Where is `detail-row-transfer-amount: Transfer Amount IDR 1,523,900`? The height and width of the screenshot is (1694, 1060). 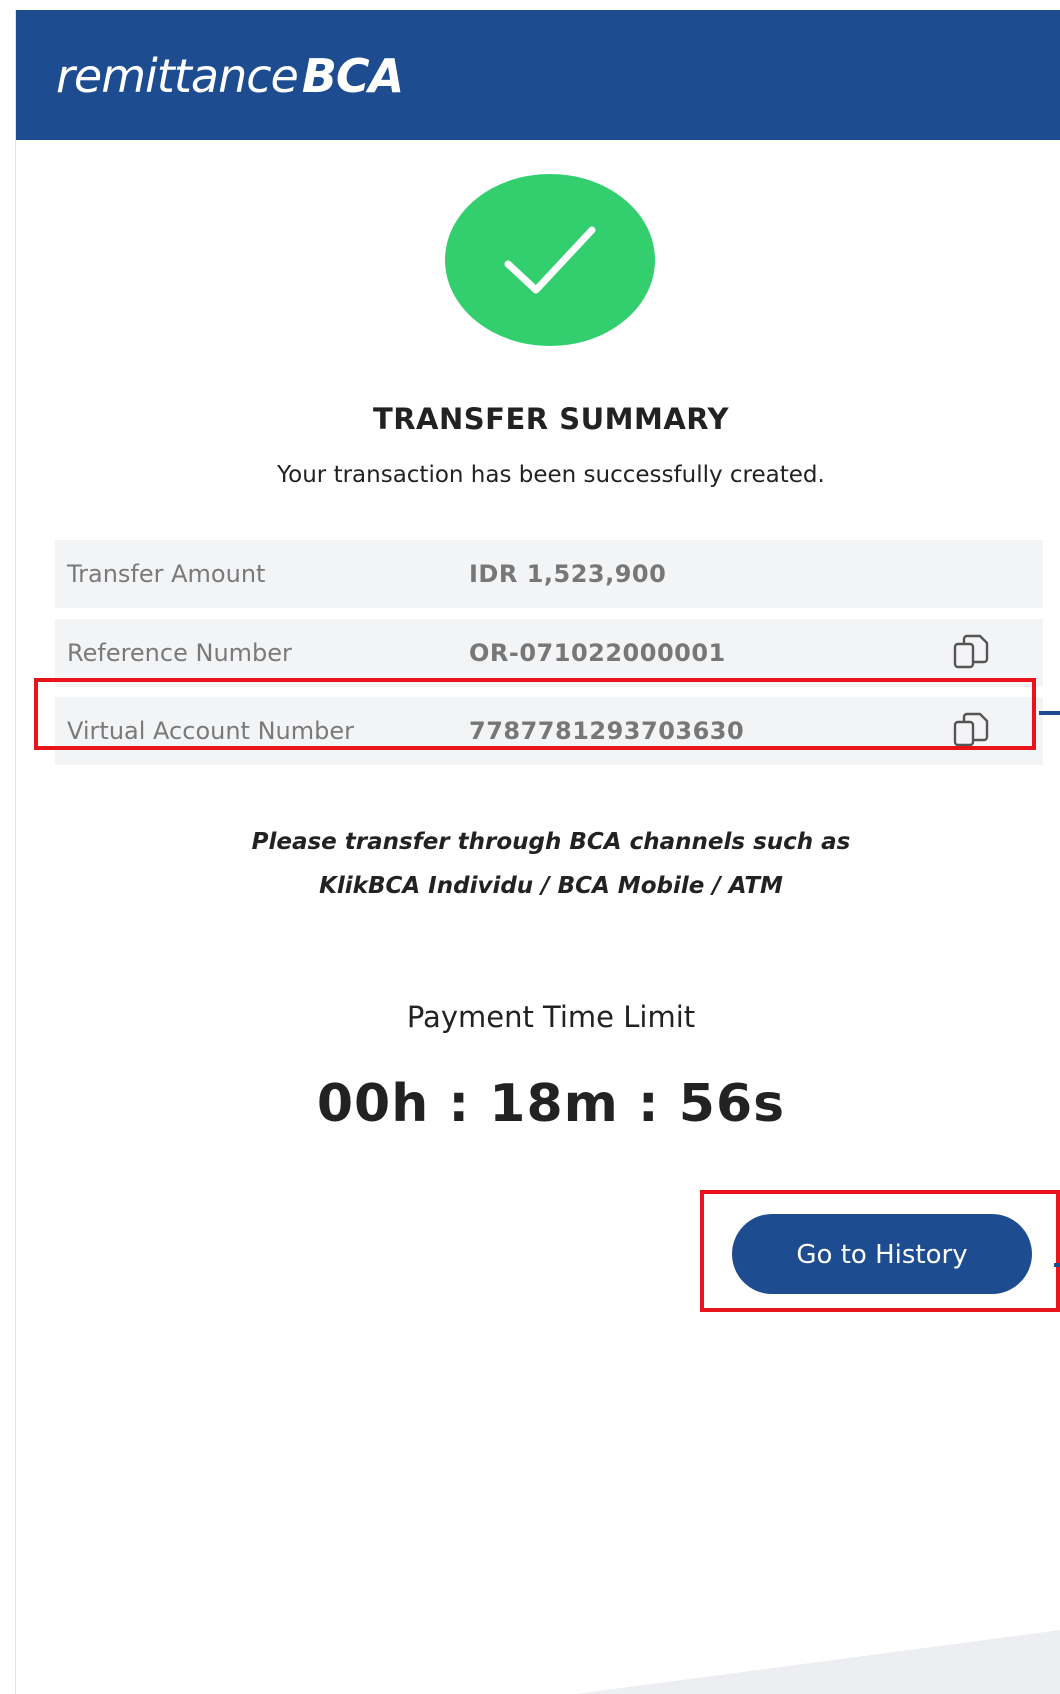
detail-row-transfer-amount: Transfer Amount IDR 1,523,900 is located at coordinates (549, 574).